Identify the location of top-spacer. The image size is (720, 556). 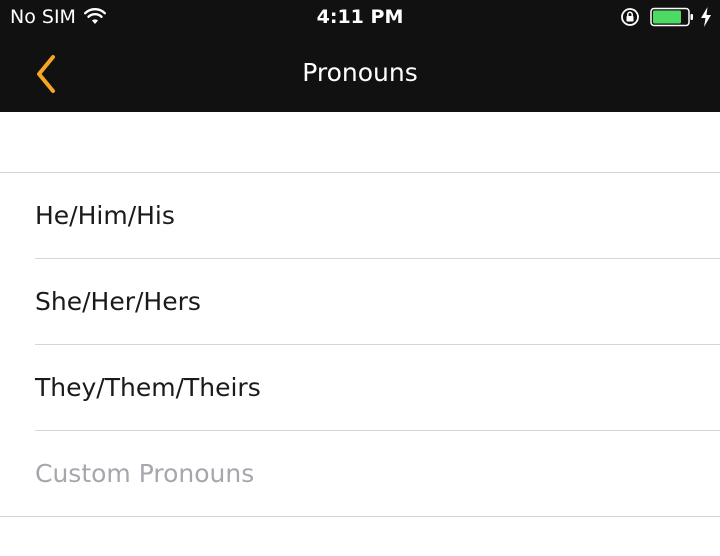
(360, 142).